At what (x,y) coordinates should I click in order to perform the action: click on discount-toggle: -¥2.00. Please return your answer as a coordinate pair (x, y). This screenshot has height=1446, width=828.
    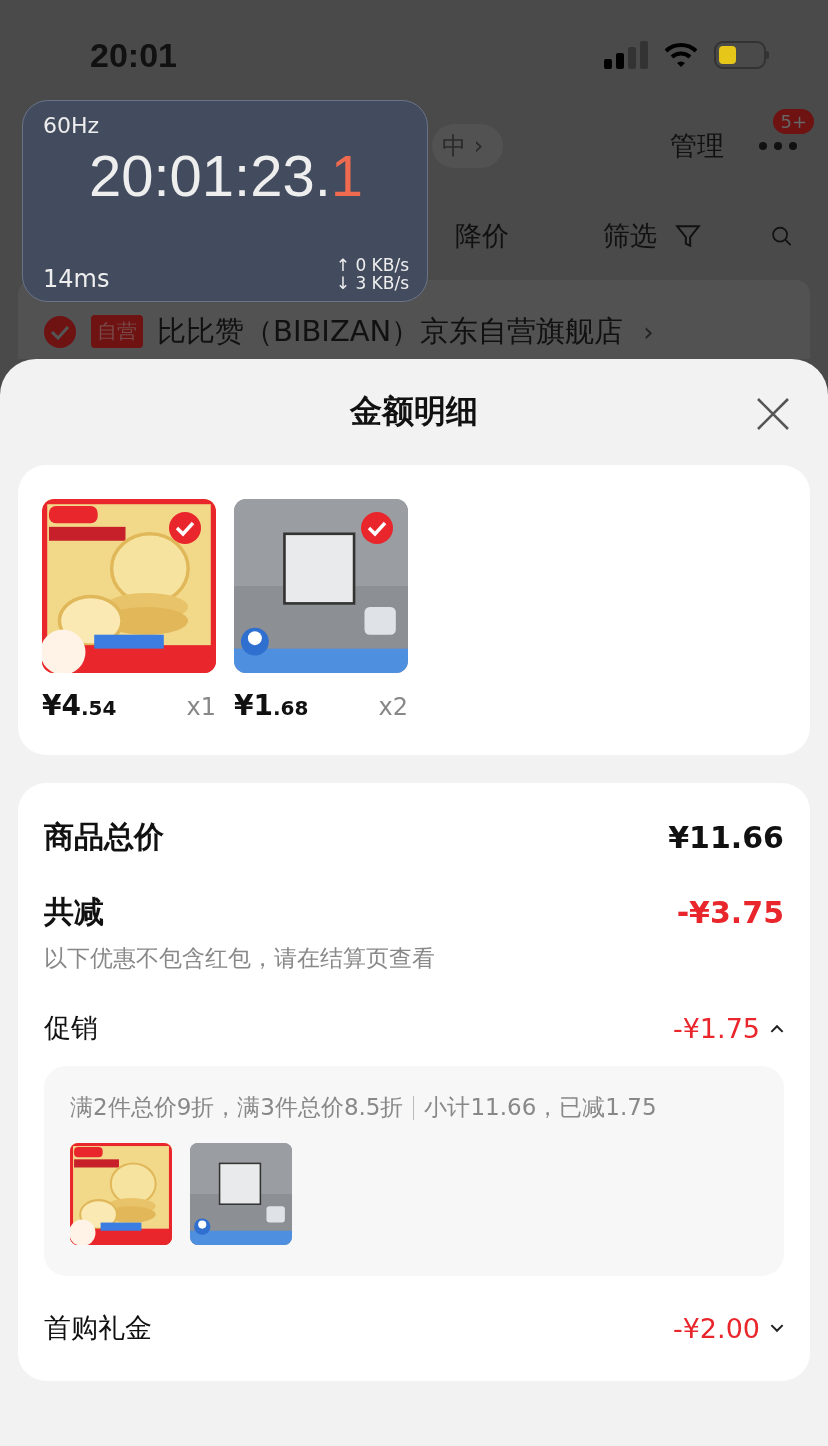
    Looking at the image, I should click on (728, 1328).